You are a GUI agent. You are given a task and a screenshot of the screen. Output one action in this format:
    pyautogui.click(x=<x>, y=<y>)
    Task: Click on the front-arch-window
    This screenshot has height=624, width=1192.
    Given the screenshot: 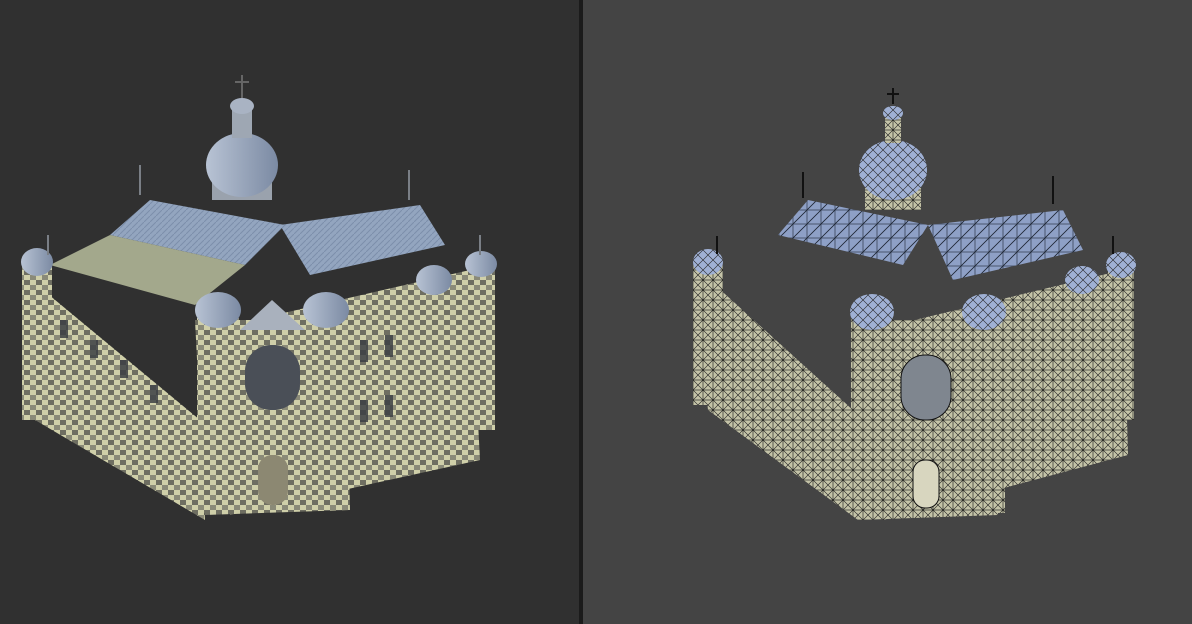 What is the action you would take?
    pyautogui.click(x=272, y=377)
    